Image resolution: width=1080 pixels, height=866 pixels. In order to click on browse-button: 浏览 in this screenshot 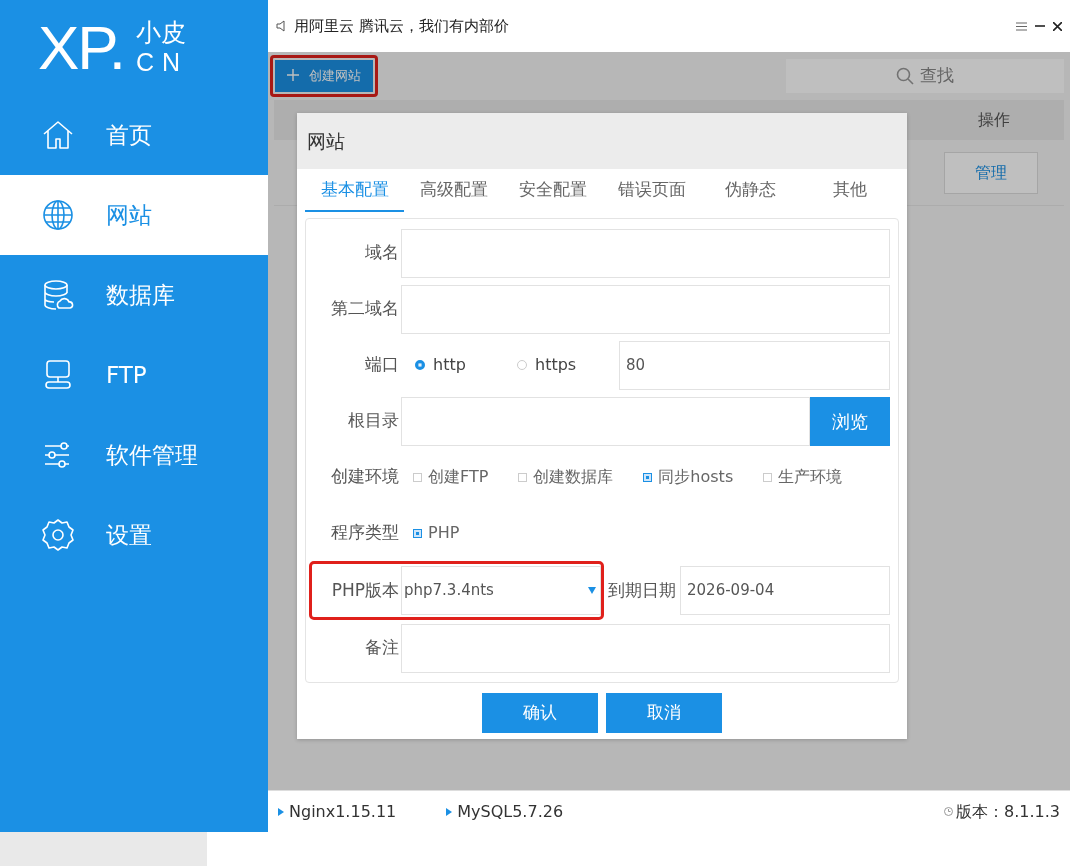, I will do `click(850, 421)`.